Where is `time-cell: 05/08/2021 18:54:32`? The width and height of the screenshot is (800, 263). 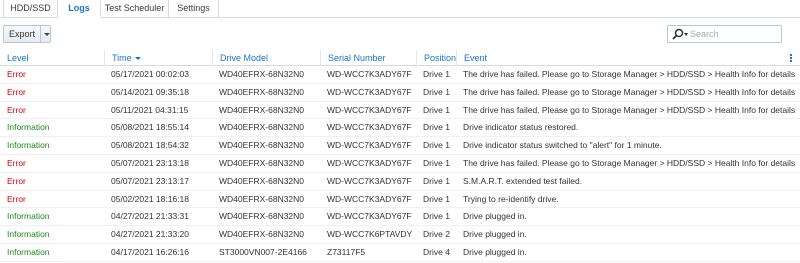 time-cell: 05/08/2021 18:54:32 is located at coordinates (150, 145).